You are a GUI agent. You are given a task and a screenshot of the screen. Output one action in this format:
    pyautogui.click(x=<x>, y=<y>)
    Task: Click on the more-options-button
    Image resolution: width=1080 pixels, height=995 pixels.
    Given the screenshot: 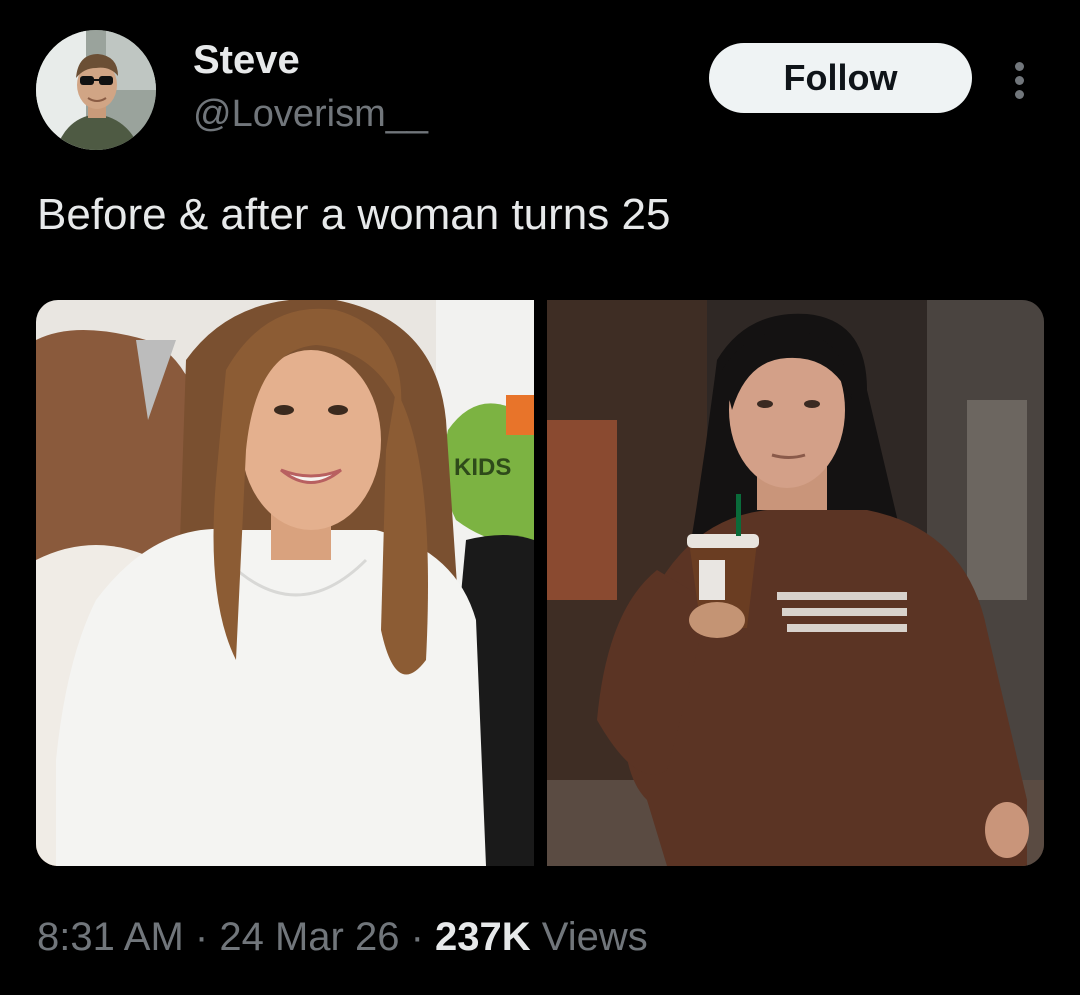 What is the action you would take?
    pyautogui.click(x=1020, y=78)
    